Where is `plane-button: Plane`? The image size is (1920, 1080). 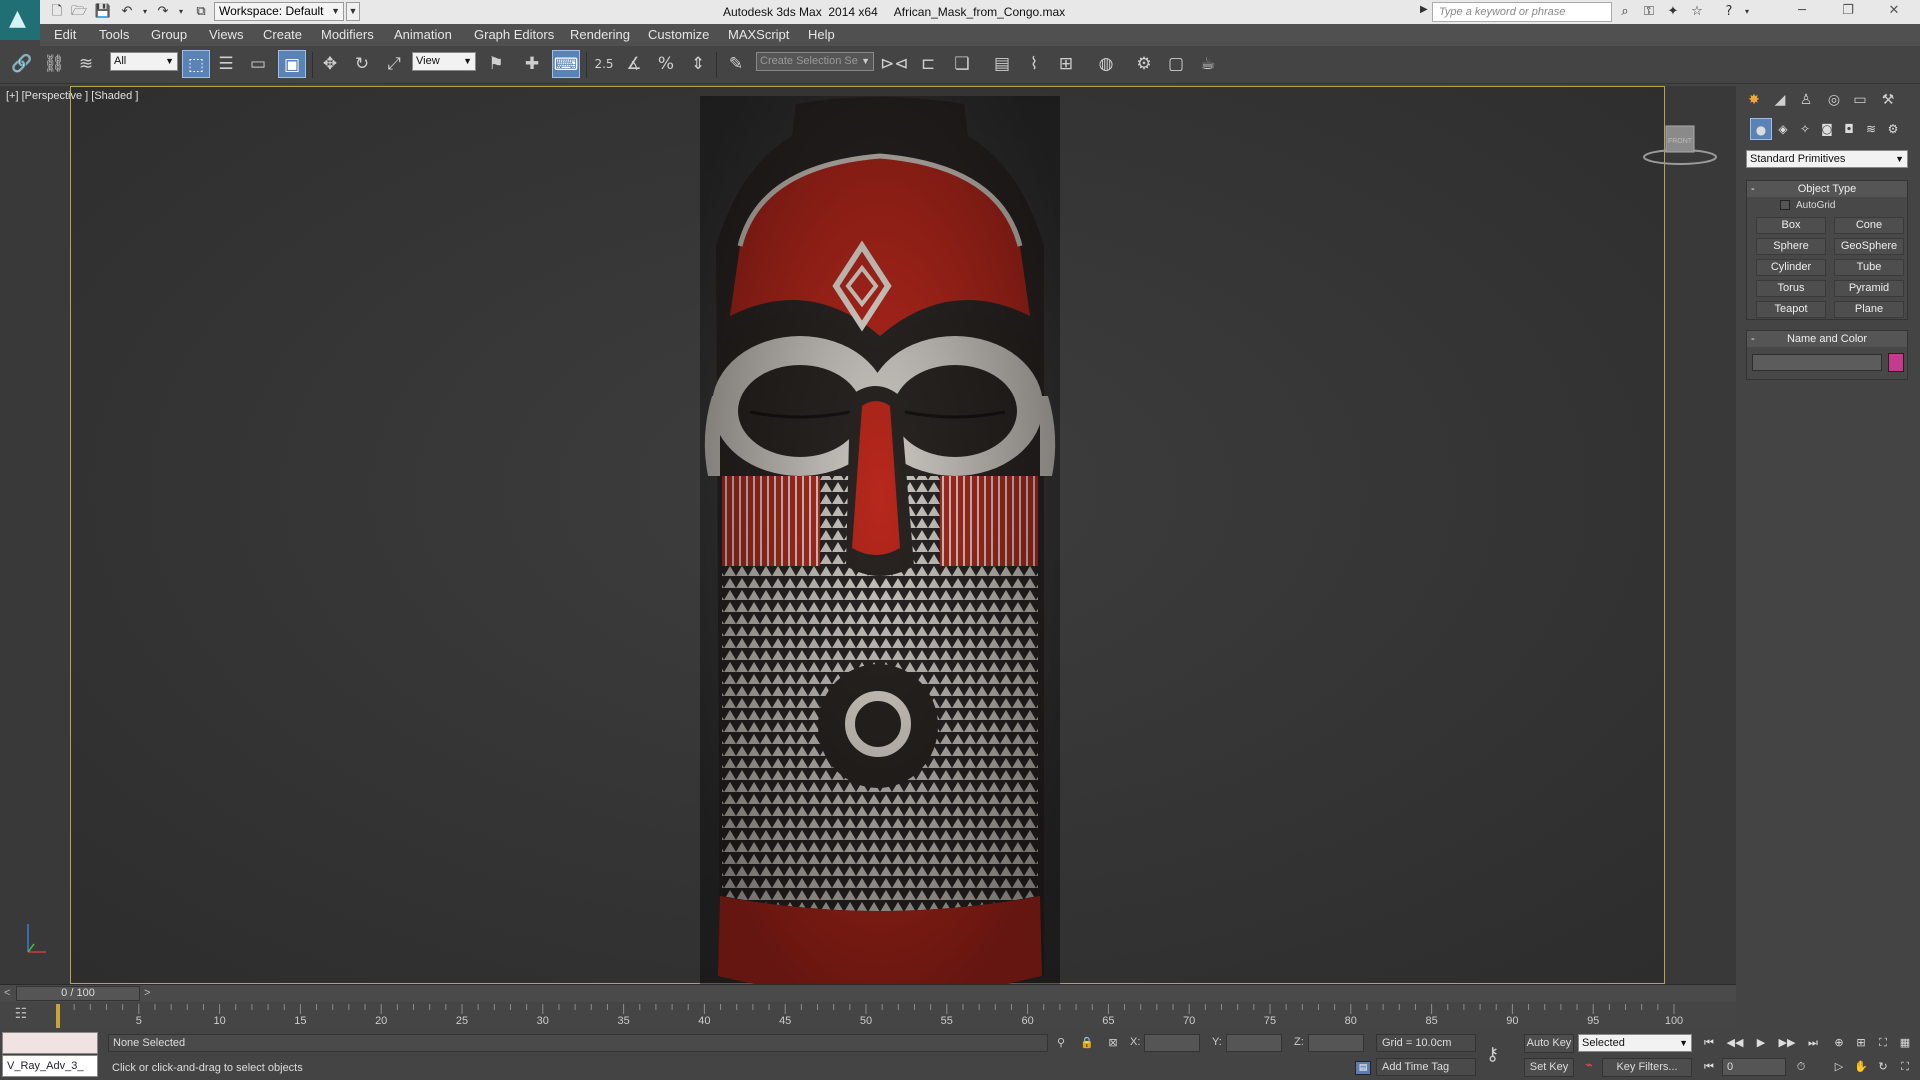
plane-button: Plane is located at coordinates (1869, 309).